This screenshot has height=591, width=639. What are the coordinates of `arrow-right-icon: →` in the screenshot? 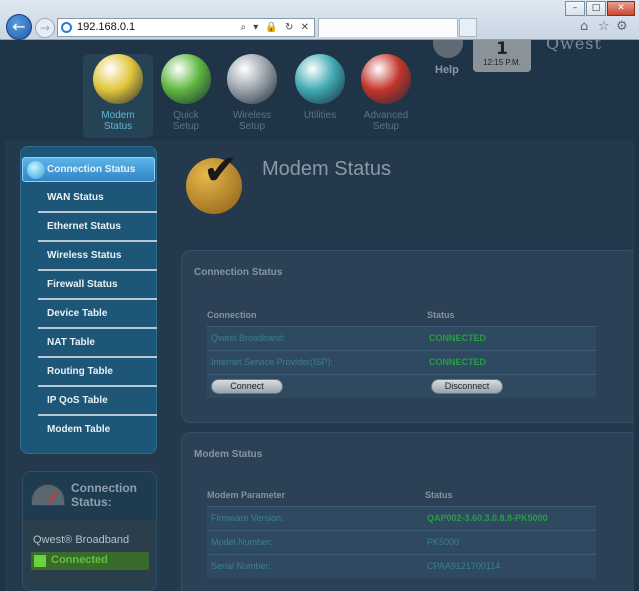 It's located at (45, 28).